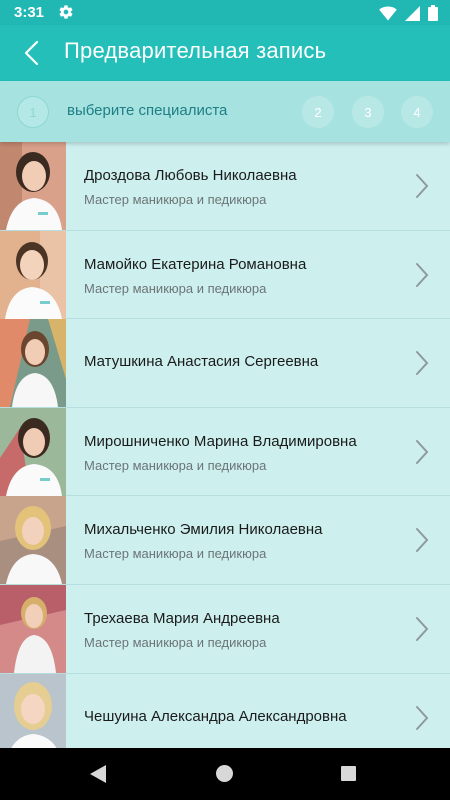 Image resolution: width=450 pixels, height=800 pixels. Describe the element at coordinates (220, 441) in the screenshot. I see `specialist-name: Мирошниченко Марина Владимировна` at that location.